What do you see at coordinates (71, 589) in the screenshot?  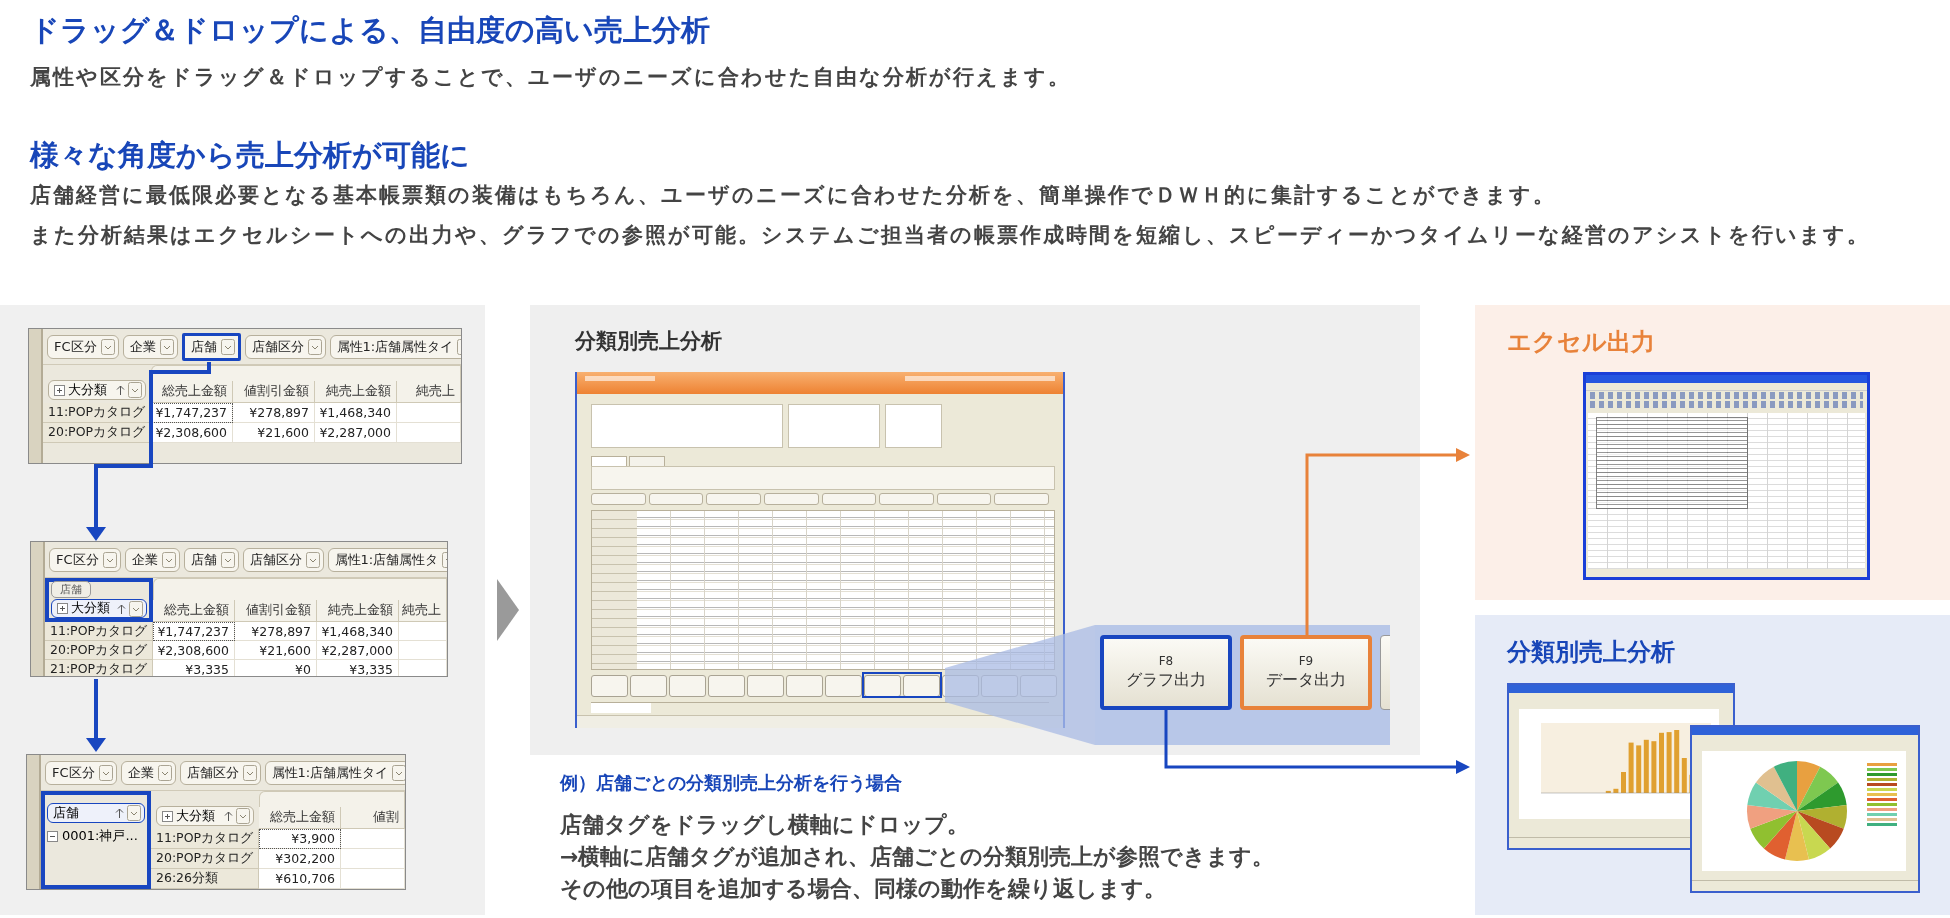 I see `dragged-field-tag: 店舗` at bounding box center [71, 589].